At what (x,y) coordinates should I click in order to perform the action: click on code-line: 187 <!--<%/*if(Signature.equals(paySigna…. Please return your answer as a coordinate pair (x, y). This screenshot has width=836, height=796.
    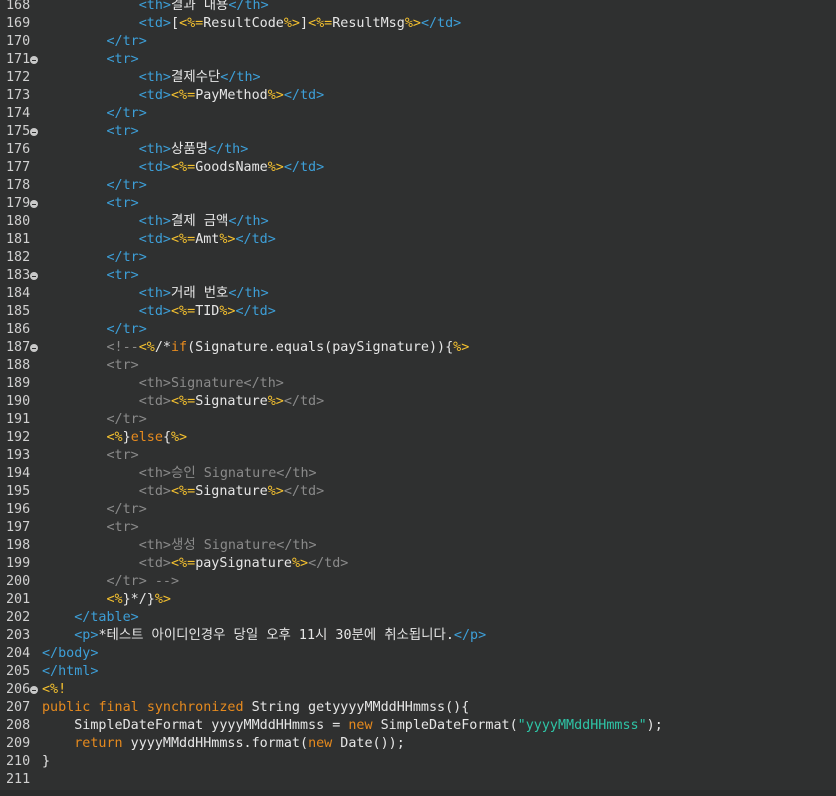
    Looking at the image, I should click on (418, 348).